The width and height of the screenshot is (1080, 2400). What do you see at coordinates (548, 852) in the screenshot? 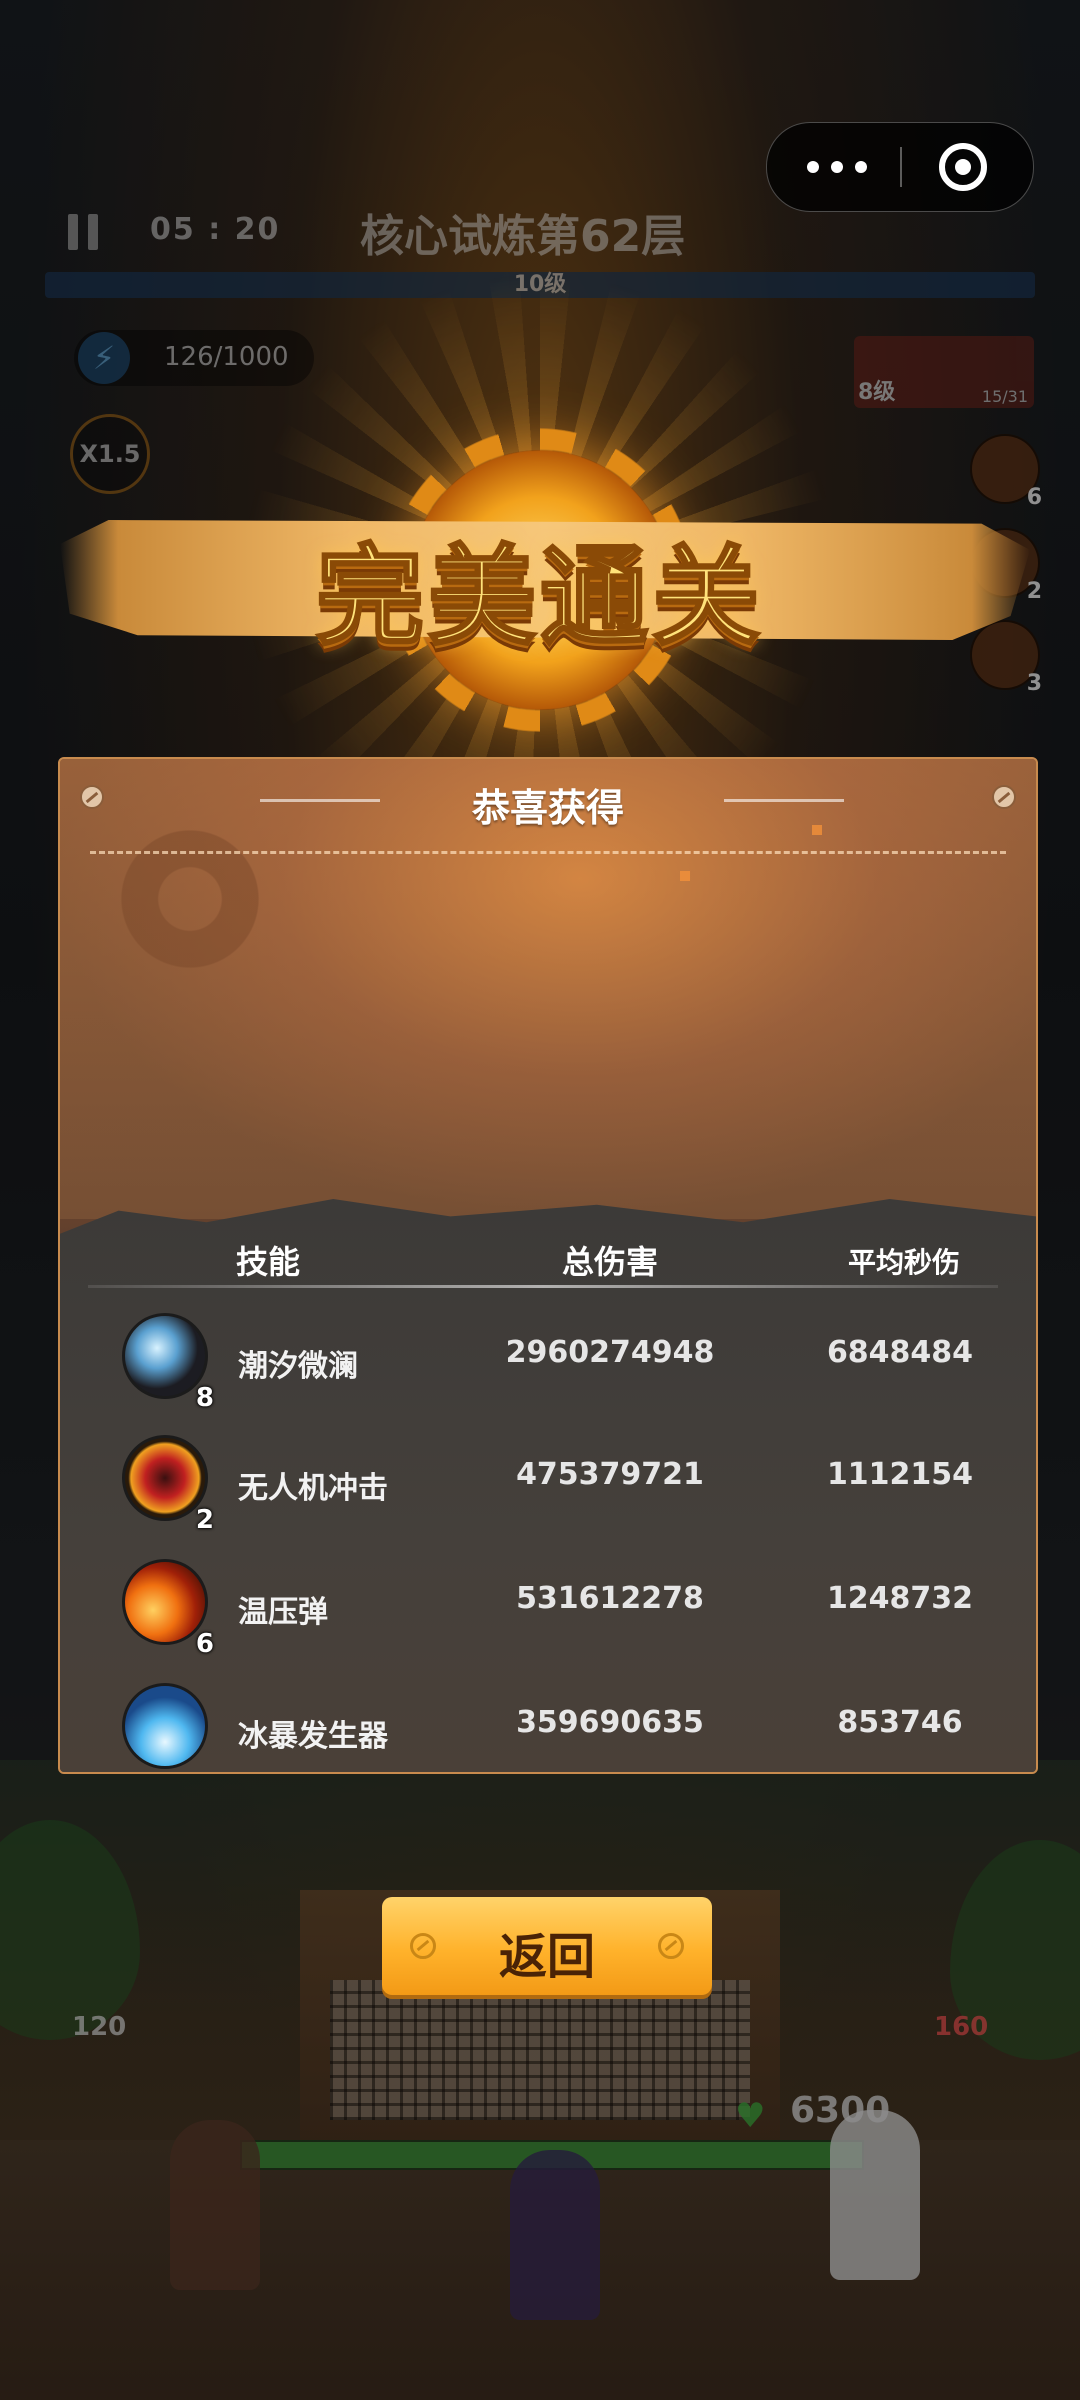
I see `dashed-divider` at bounding box center [548, 852].